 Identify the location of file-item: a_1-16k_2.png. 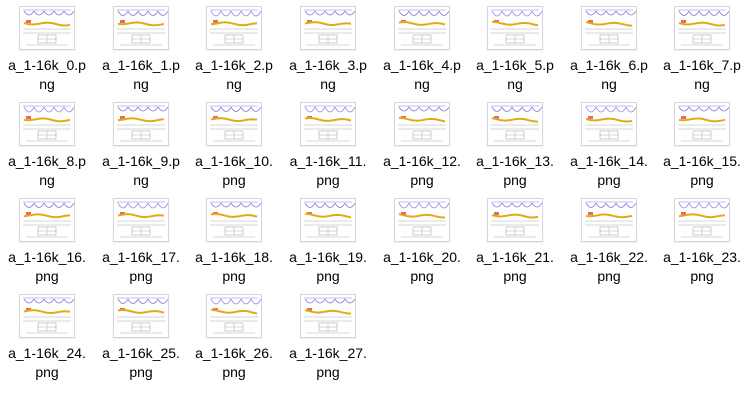
(234, 47).